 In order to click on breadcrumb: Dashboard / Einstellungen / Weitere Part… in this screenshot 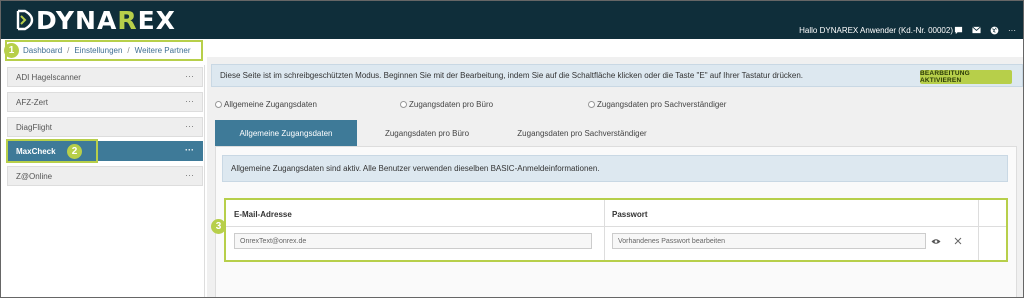, I will do `click(104, 50)`.